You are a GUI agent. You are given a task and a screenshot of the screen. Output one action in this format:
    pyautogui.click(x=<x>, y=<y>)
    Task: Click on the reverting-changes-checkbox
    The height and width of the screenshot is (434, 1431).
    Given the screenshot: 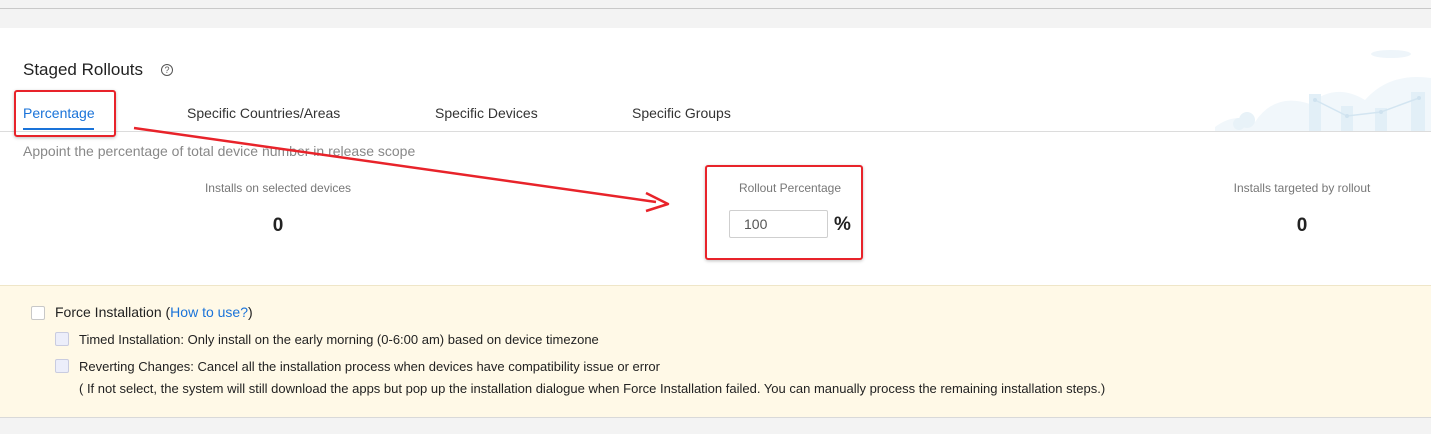 What is the action you would take?
    pyautogui.click(x=62, y=366)
    